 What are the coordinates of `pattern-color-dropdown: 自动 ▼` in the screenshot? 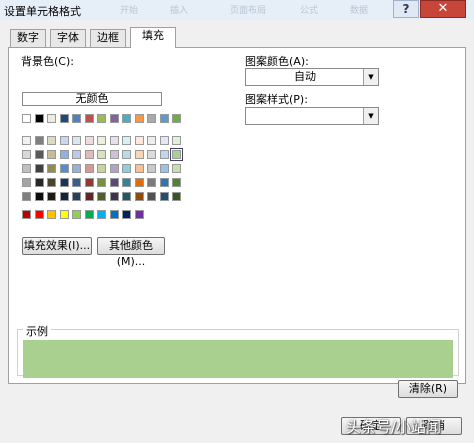 It's located at (312, 77).